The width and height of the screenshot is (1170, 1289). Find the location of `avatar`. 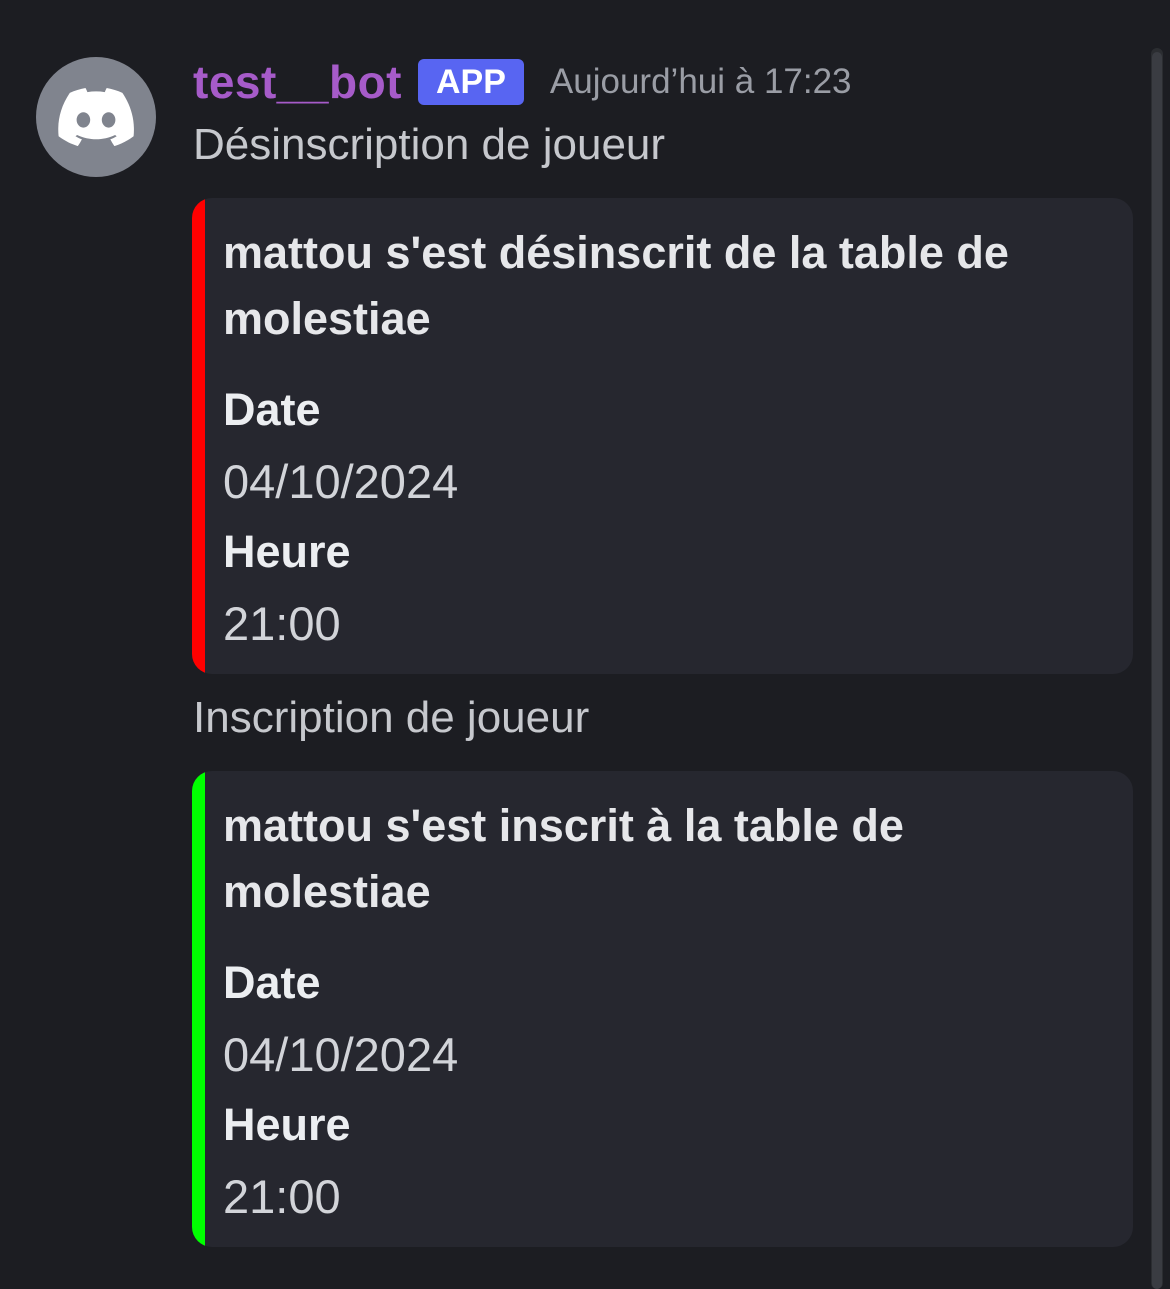

avatar is located at coordinates (96, 117).